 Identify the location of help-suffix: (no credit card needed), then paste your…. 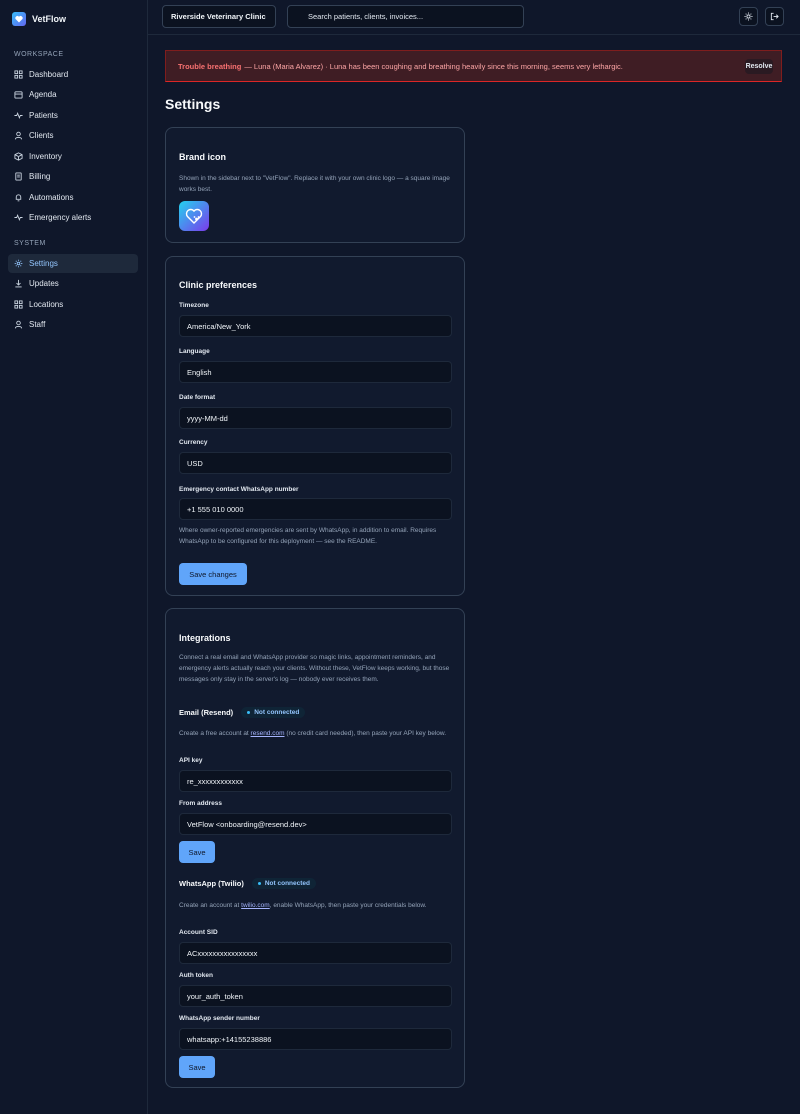
(365, 733).